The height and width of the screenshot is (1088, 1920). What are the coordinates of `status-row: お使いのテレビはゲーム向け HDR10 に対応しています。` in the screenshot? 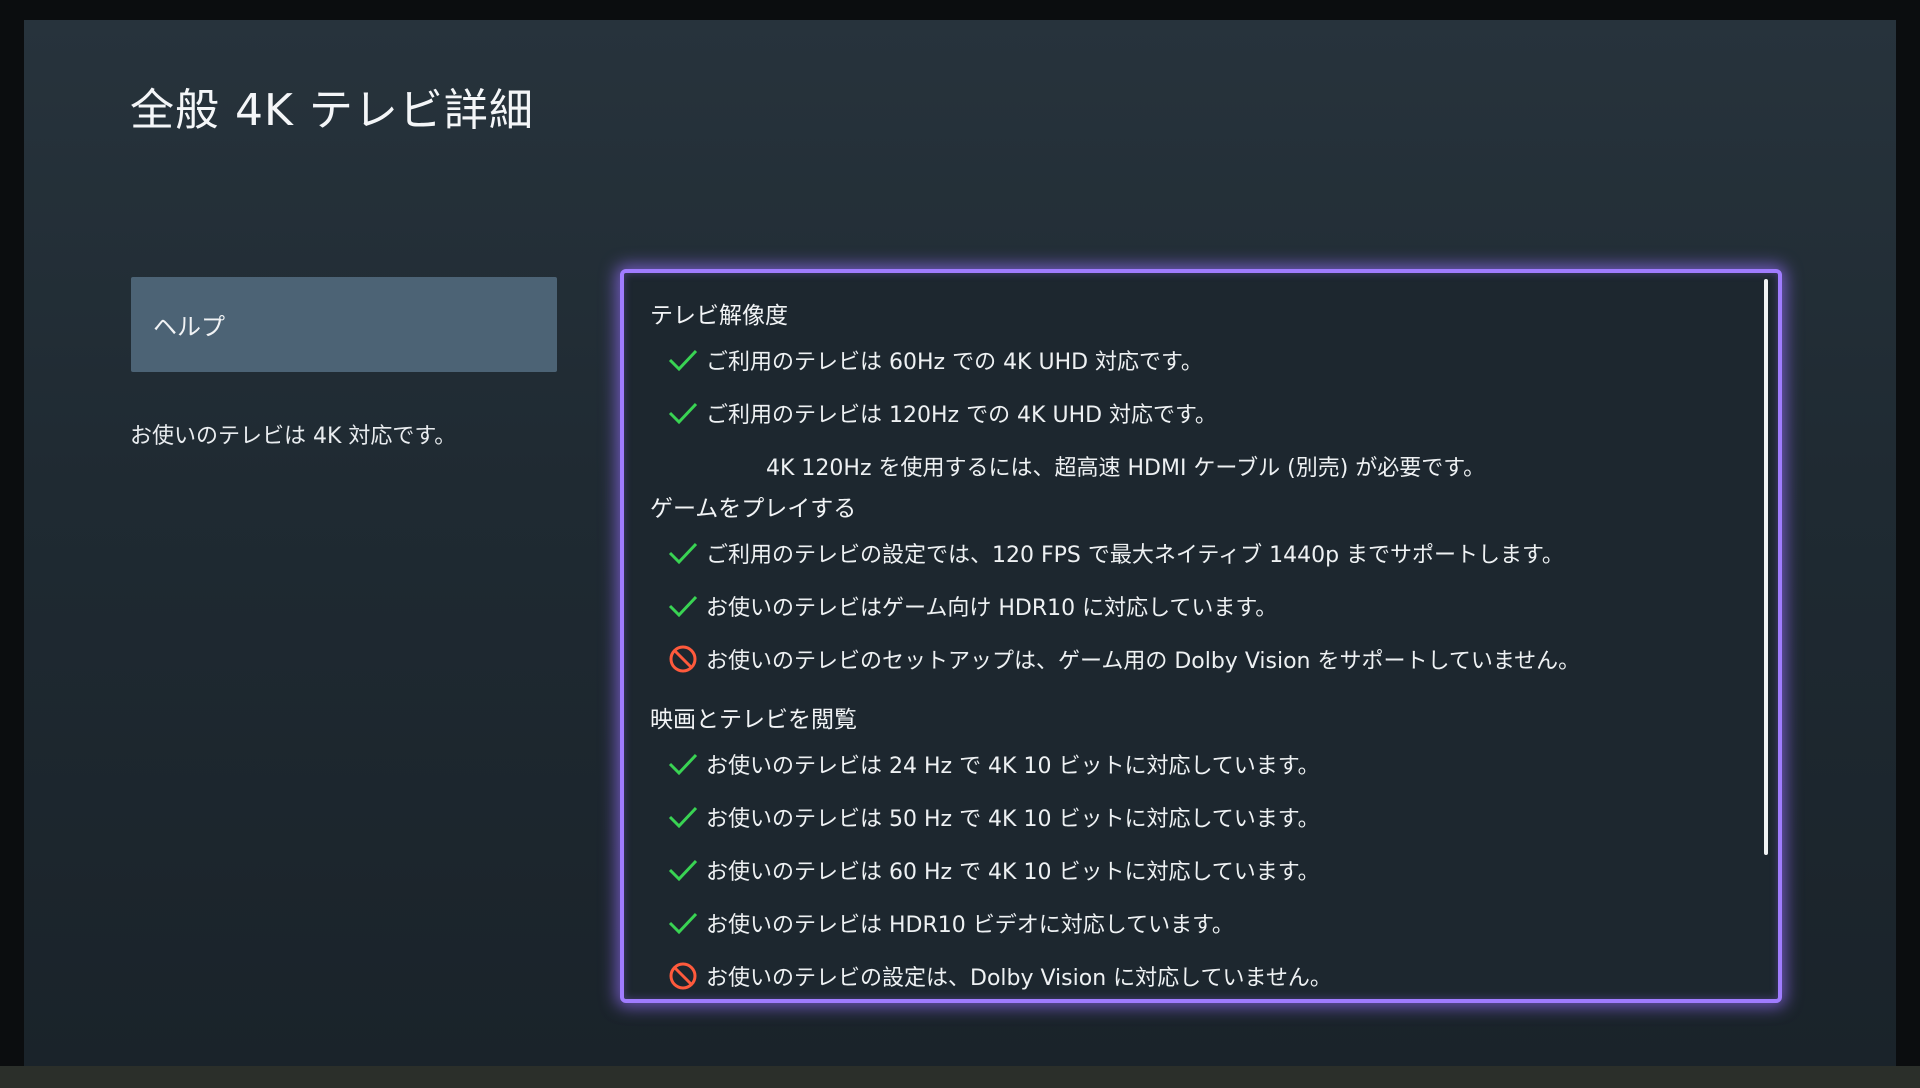 It's located at (1194, 605).